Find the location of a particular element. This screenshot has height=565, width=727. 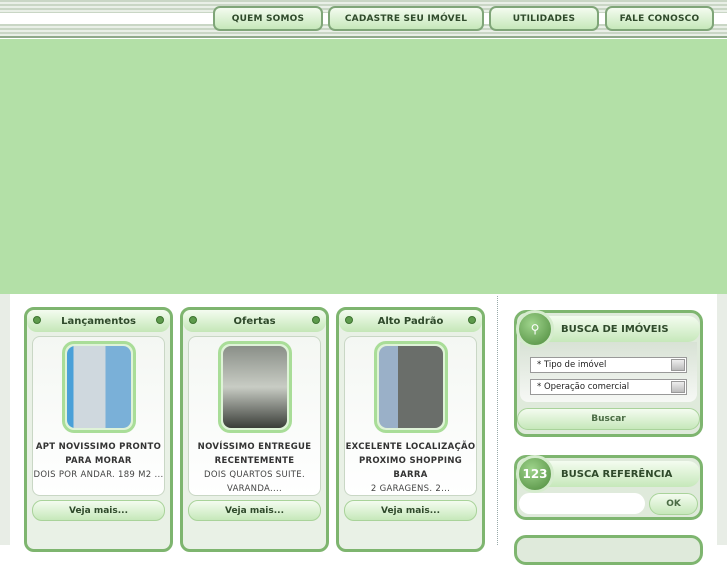

nav-utilidades: UTILIDADES is located at coordinates (544, 18).